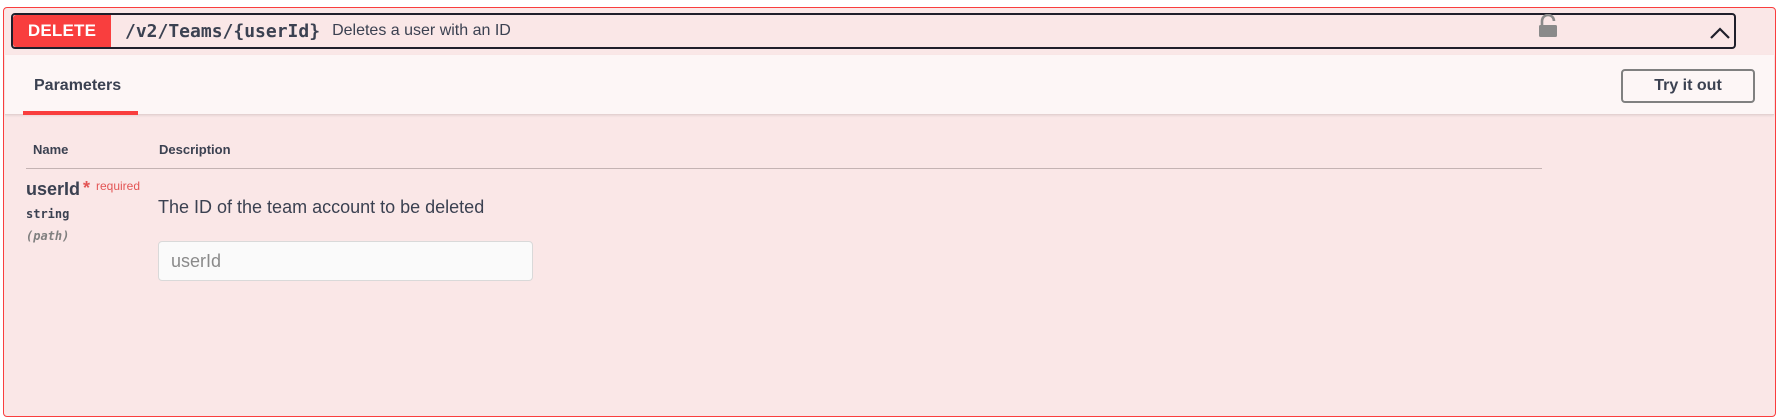 The width and height of the screenshot is (1781, 417). Describe the element at coordinates (321, 207) in the screenshot. I see `param-description: The ID of the team account to be deleted` at that location.